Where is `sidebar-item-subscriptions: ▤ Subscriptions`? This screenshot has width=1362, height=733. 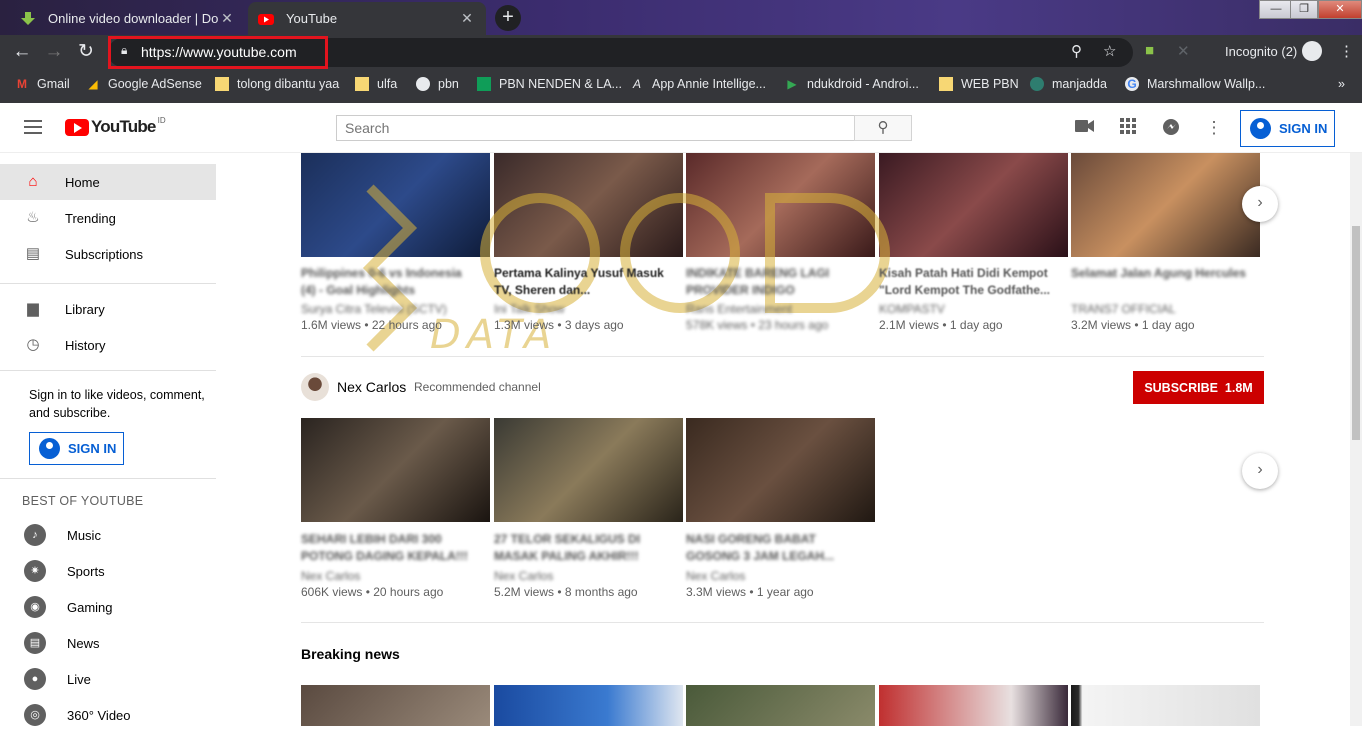
sidebar-item-subscriptions: ▤ Subscriptions is located at coordinates (108, 254).